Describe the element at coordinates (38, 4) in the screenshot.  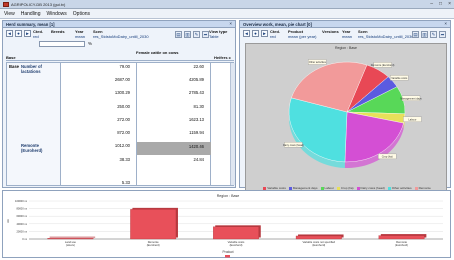
I see `window-title: AGRIPOLICY-DB 2013 (gui.tv)` at that location.